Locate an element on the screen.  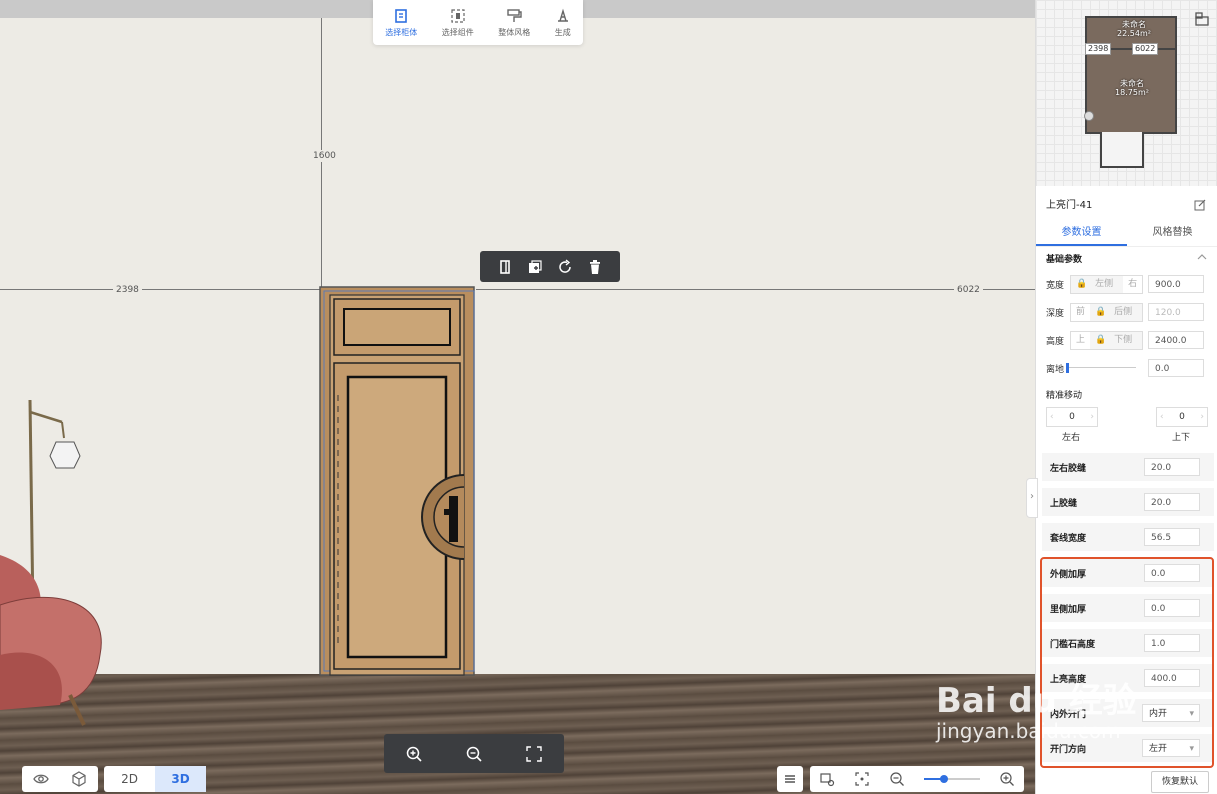
select-open-direction-inout: 内外开门 内开 is located at coordinates (1128, 713).